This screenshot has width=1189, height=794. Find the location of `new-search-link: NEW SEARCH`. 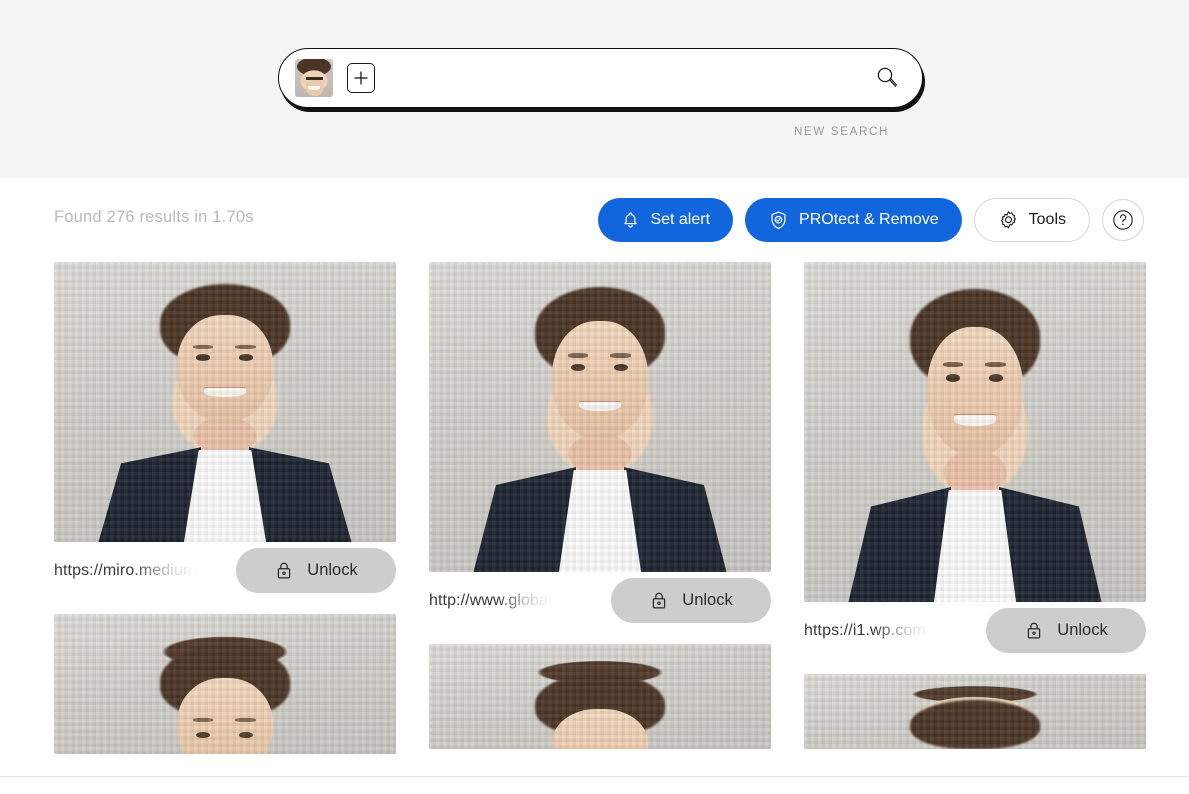

new-search-link: NEW SEARCH is located at coordinates (444, 132).